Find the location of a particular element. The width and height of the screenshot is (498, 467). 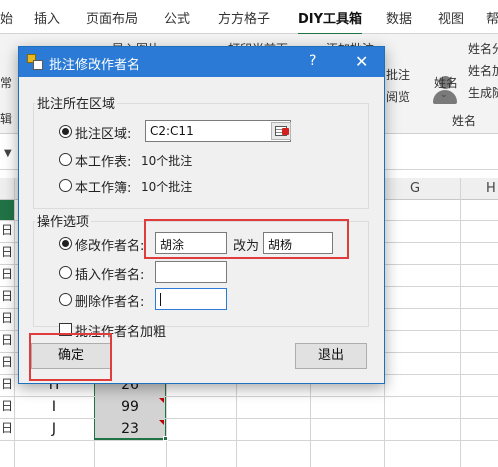

selection-border is located at coordinates (130, 439).